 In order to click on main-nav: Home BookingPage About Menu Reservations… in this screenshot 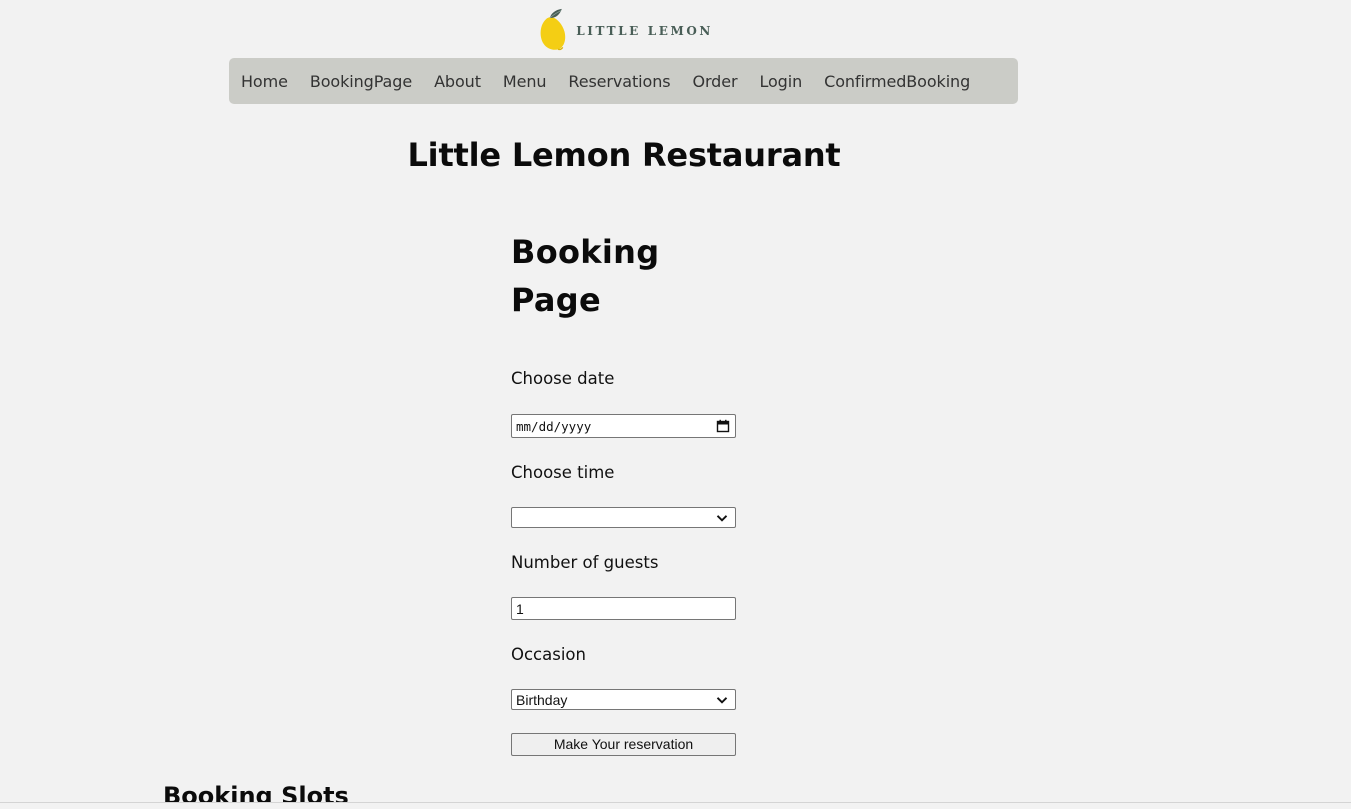, I will do `click(623, 81)`.